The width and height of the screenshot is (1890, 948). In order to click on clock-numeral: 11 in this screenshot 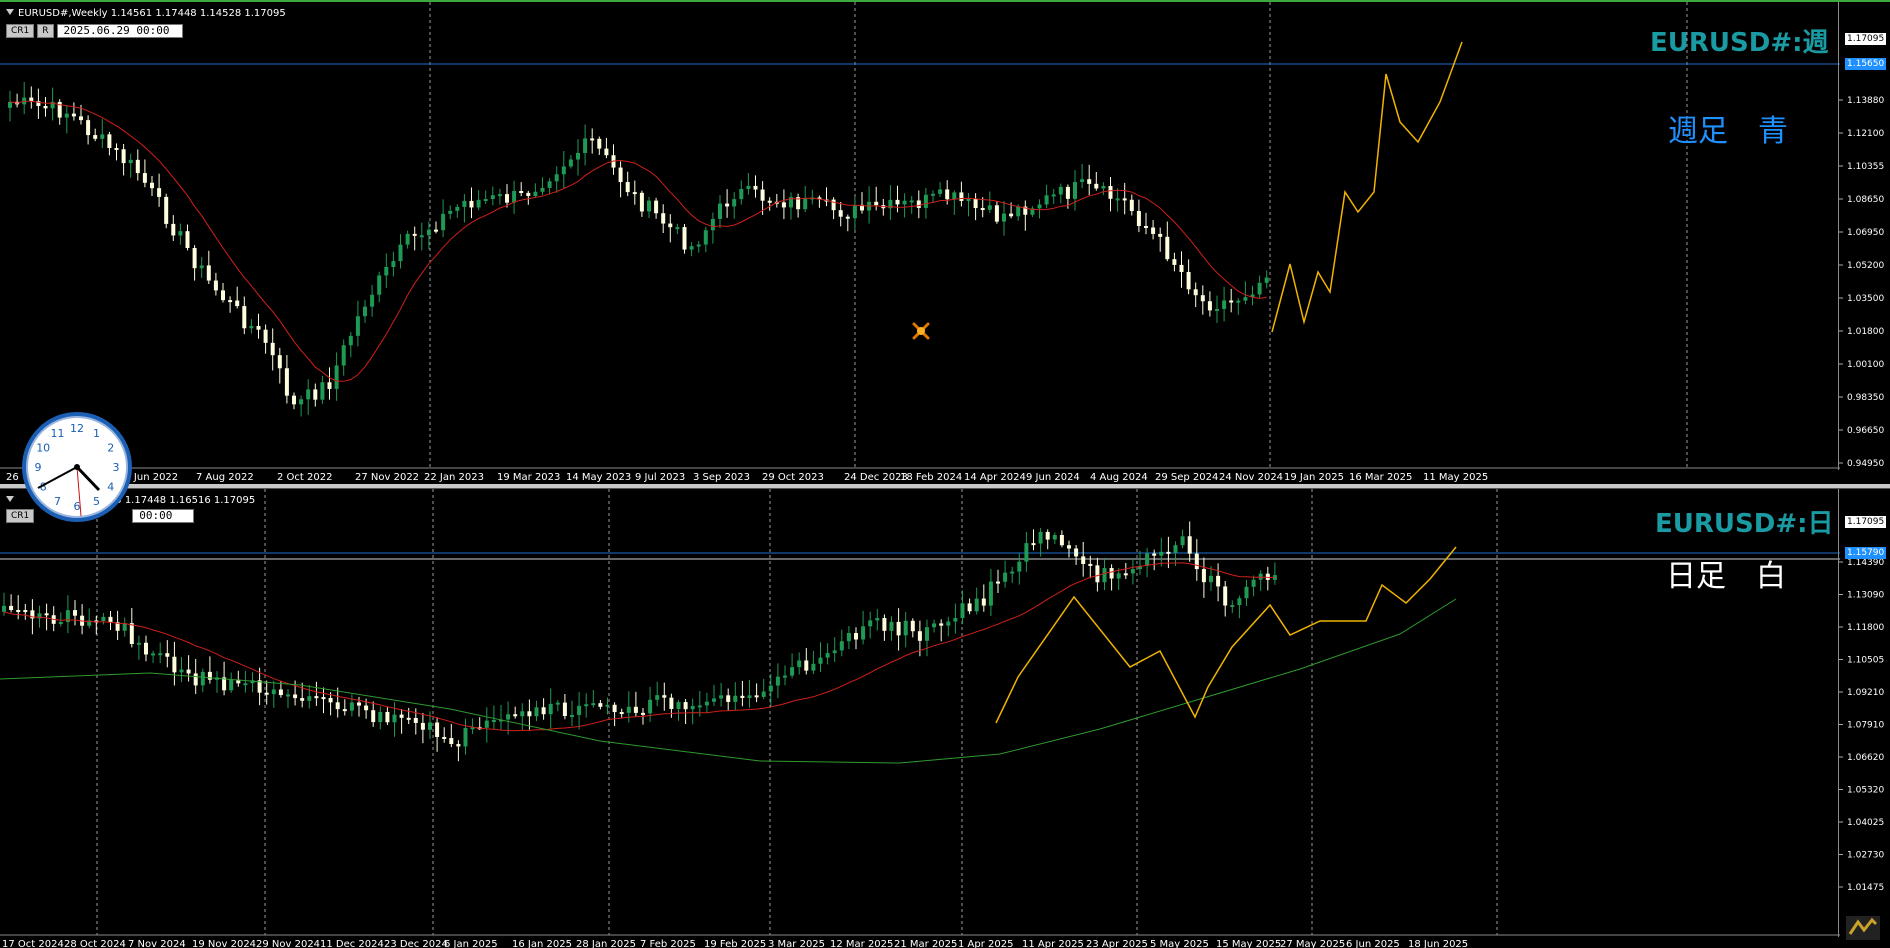, I will do `click(58, 433)`.